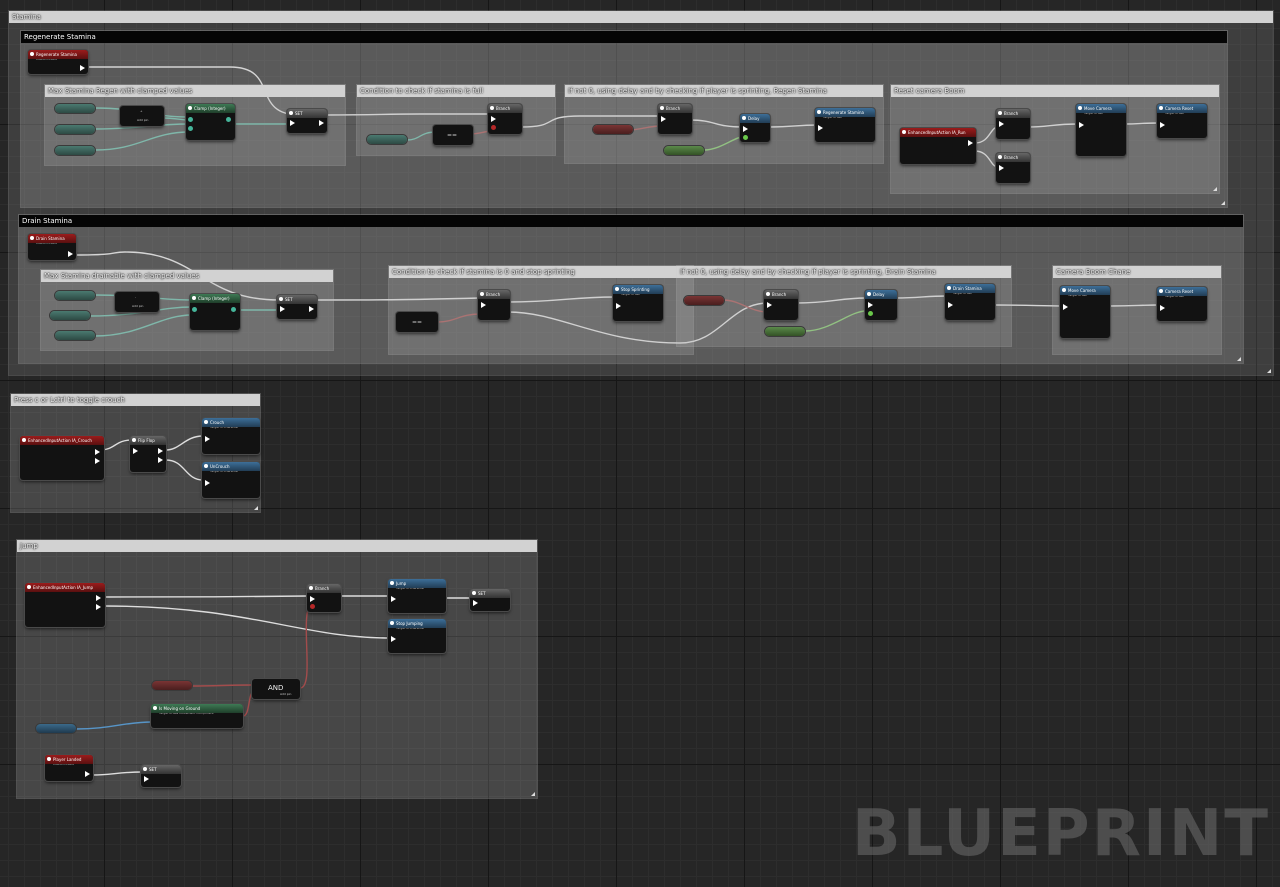  Describe the element at coordinates (52, 247) in the screenshot. I see `event-drain-stamina: Drain Stamina Custom Event` at that location.